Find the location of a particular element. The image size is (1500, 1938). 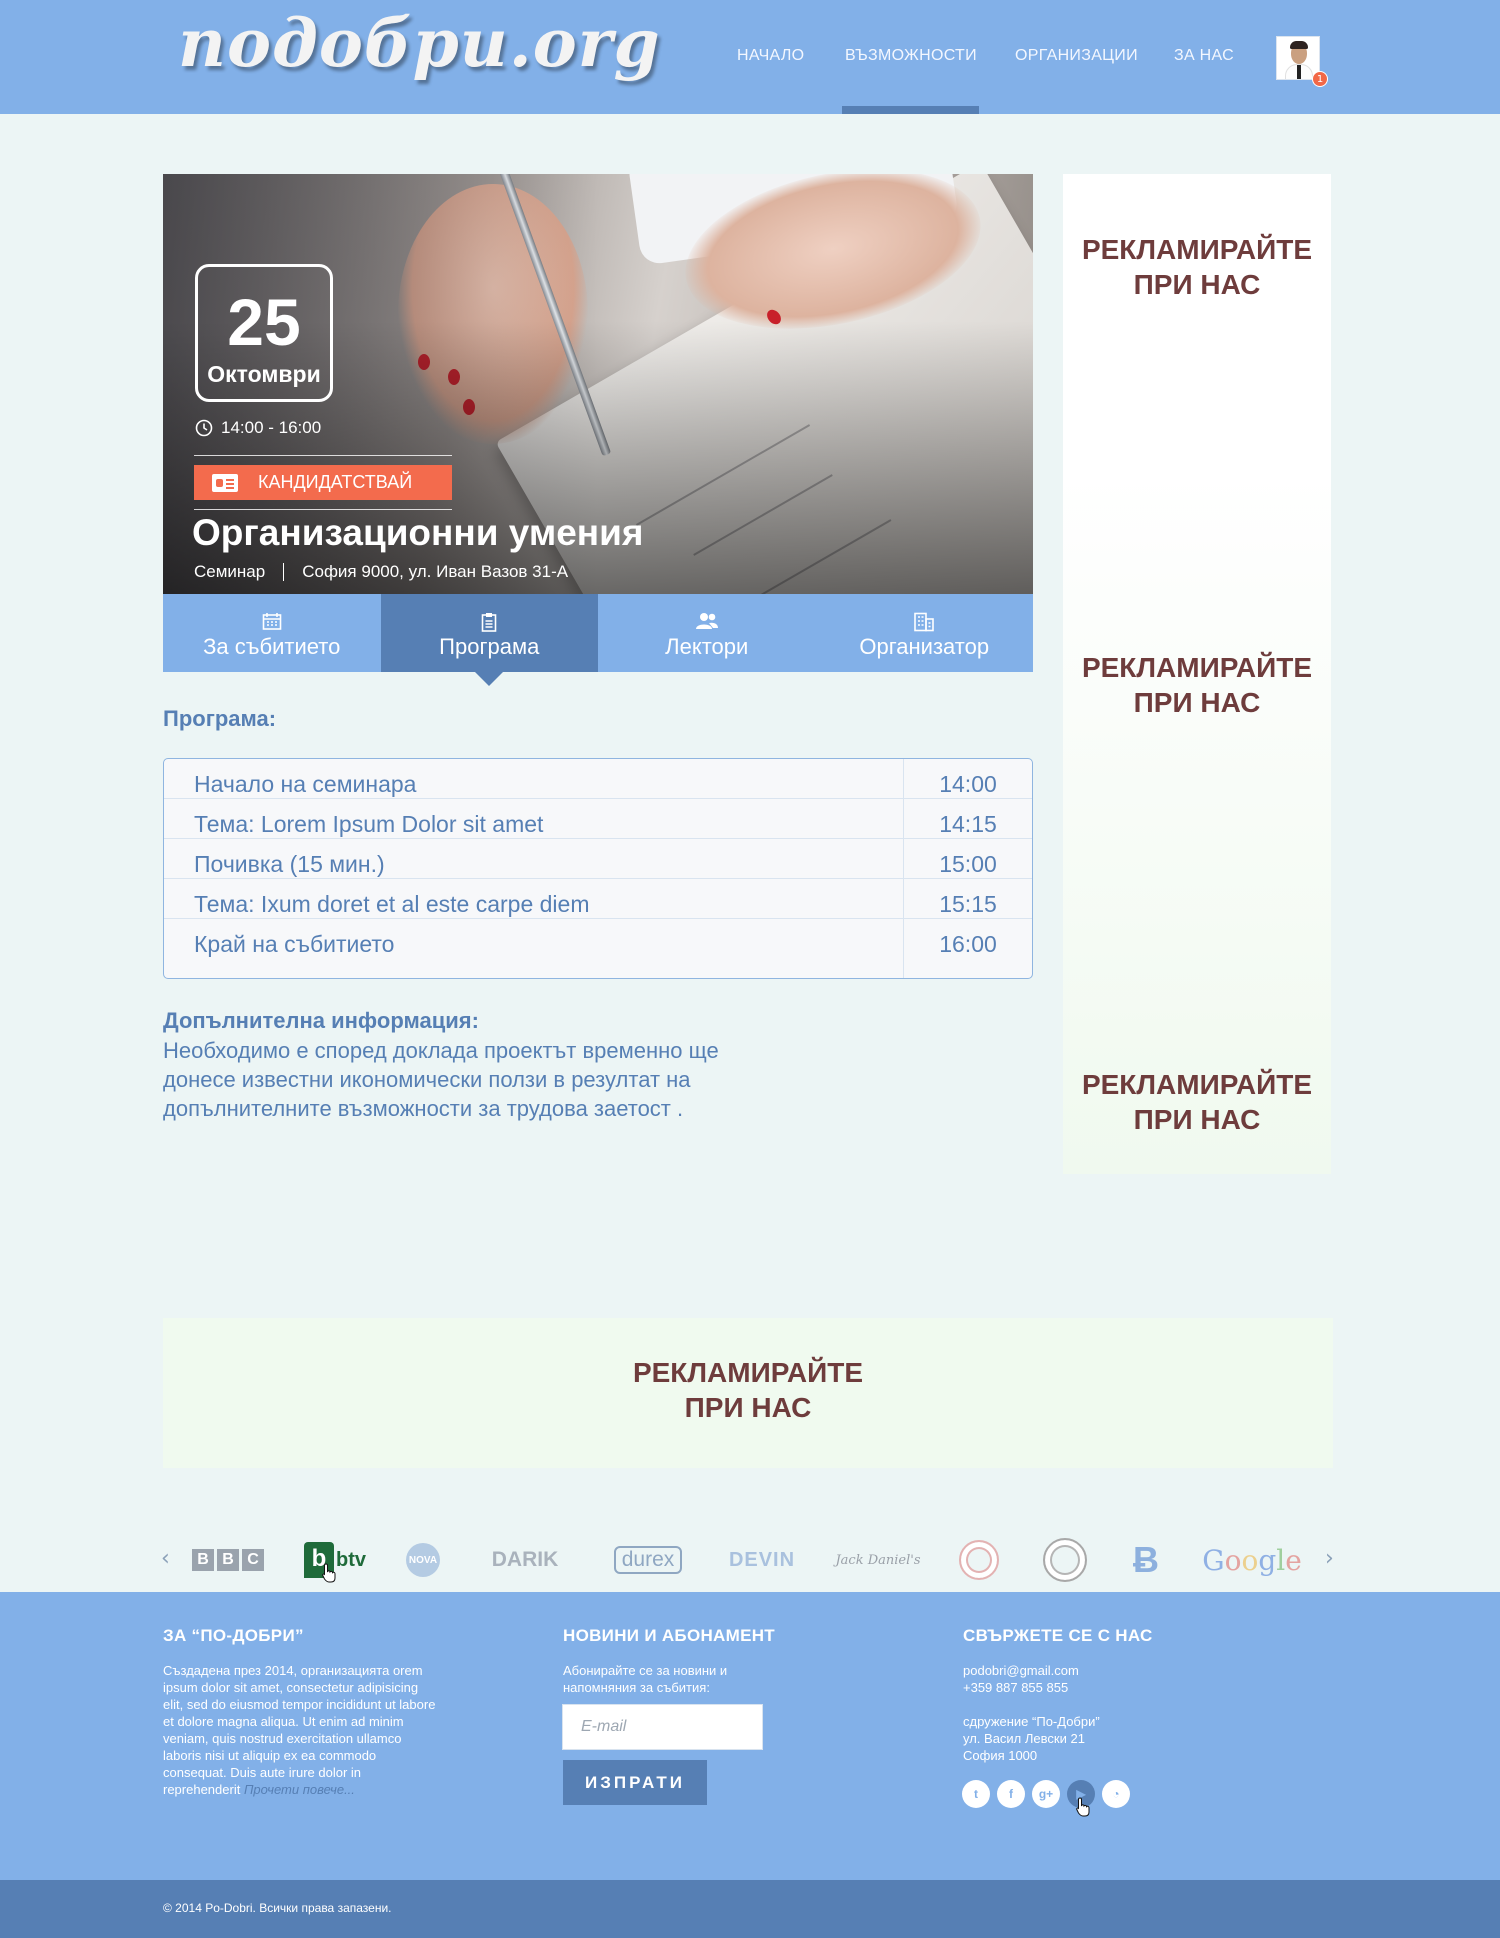

meta-divider is located at coordinates (284, 572).